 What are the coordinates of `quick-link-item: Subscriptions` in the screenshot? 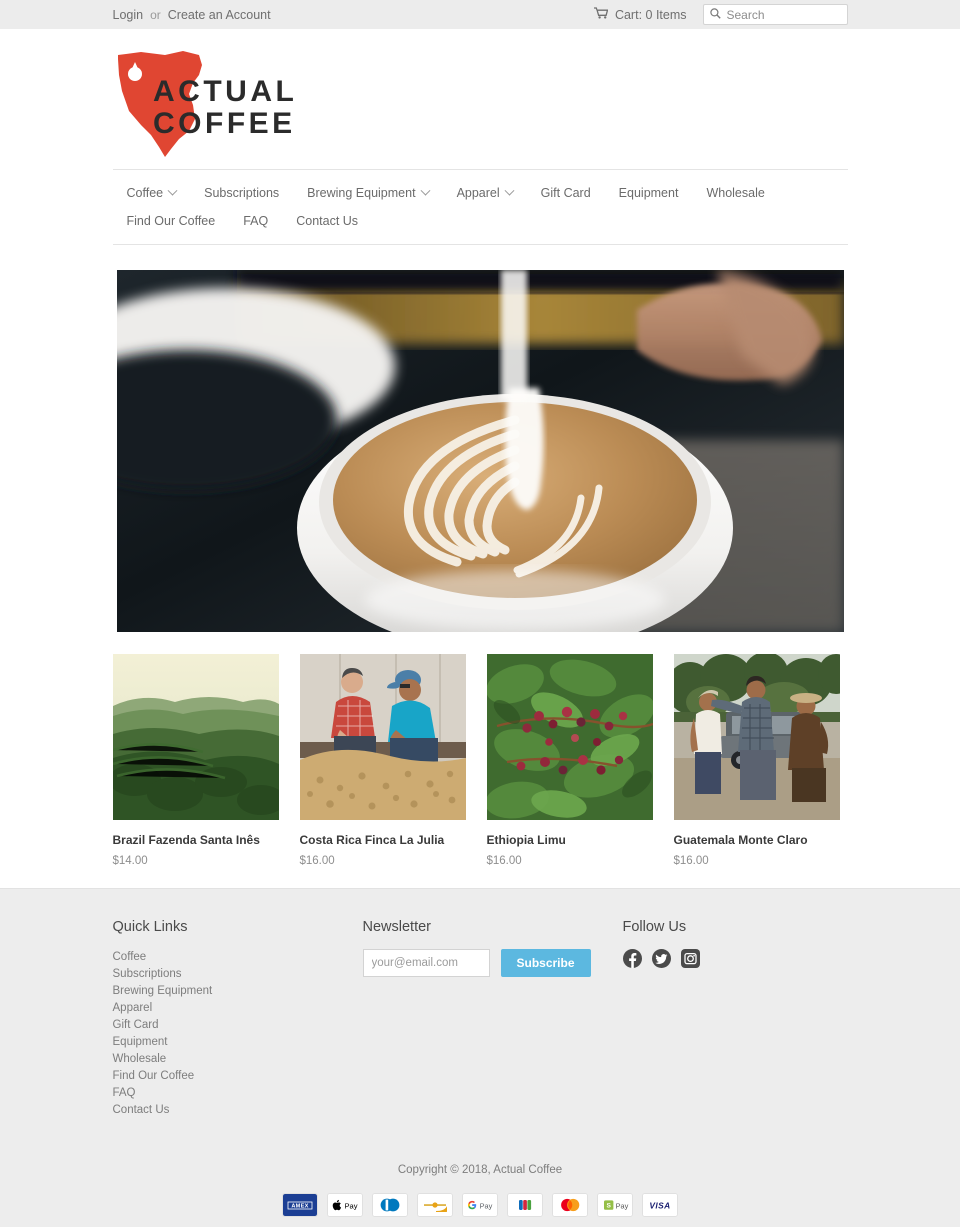 It's located at (238, 974).